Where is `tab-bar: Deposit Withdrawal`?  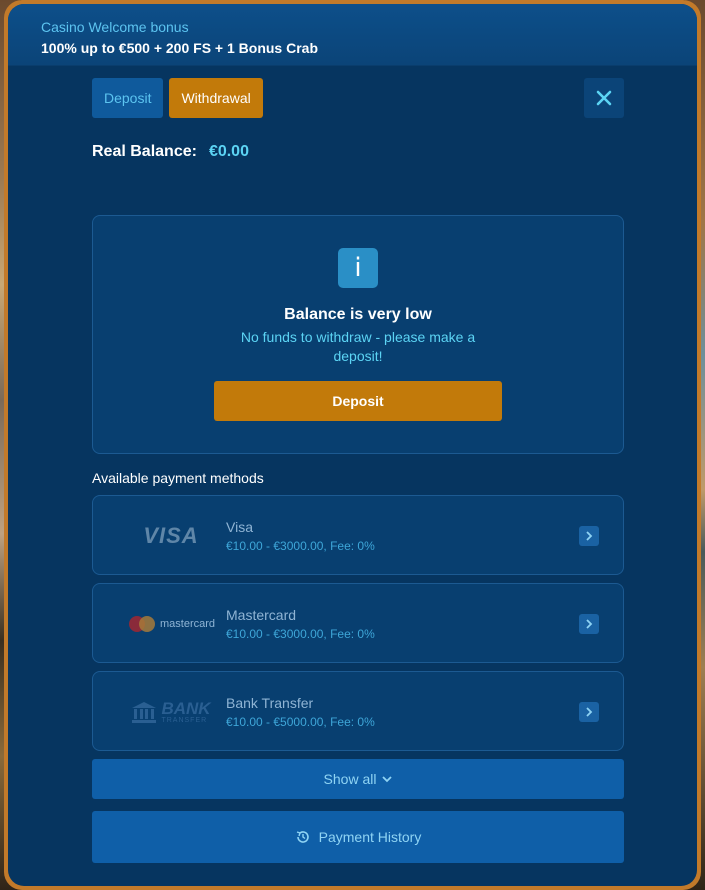 tab-bar: Deposit Withdrawal is located at coordinates (358, 98).